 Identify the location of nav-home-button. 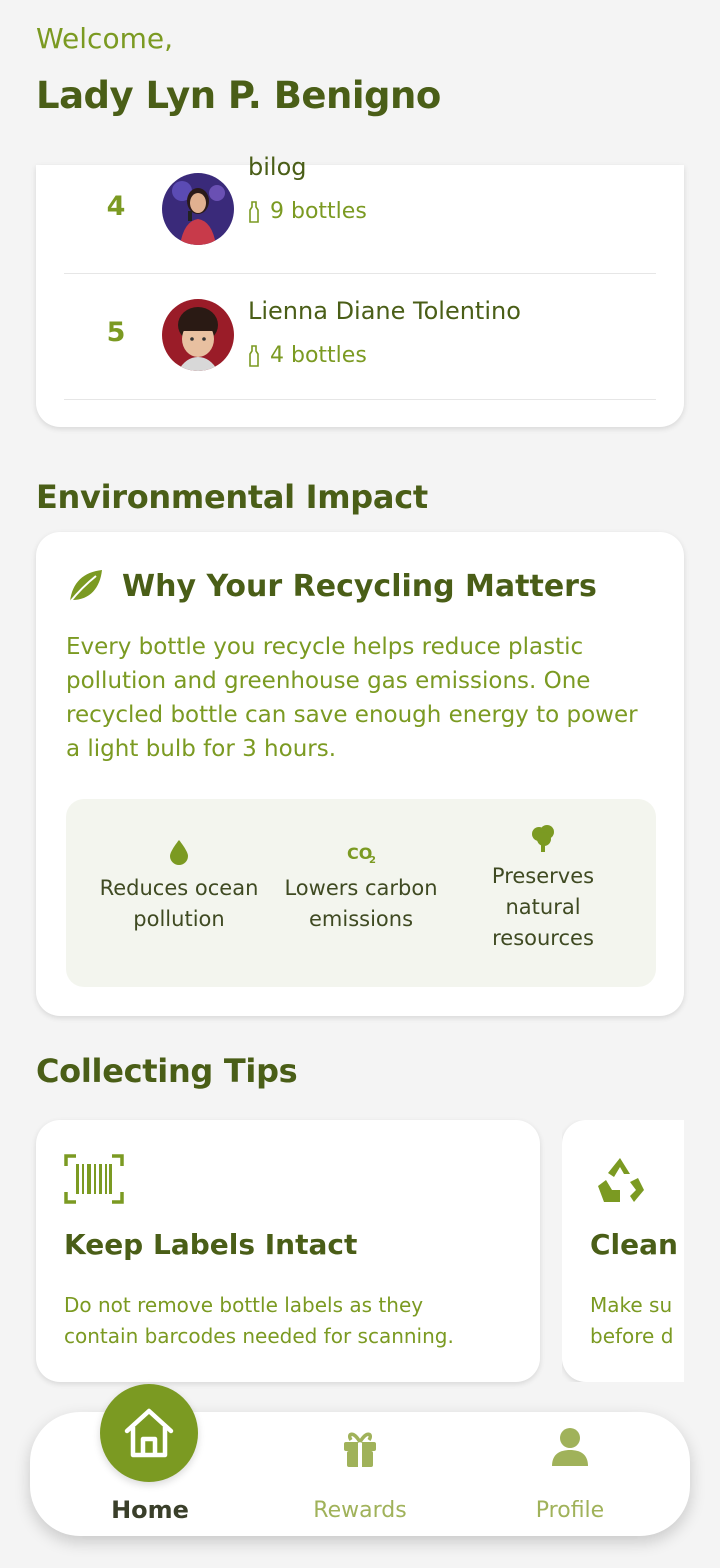
(149, 1433).